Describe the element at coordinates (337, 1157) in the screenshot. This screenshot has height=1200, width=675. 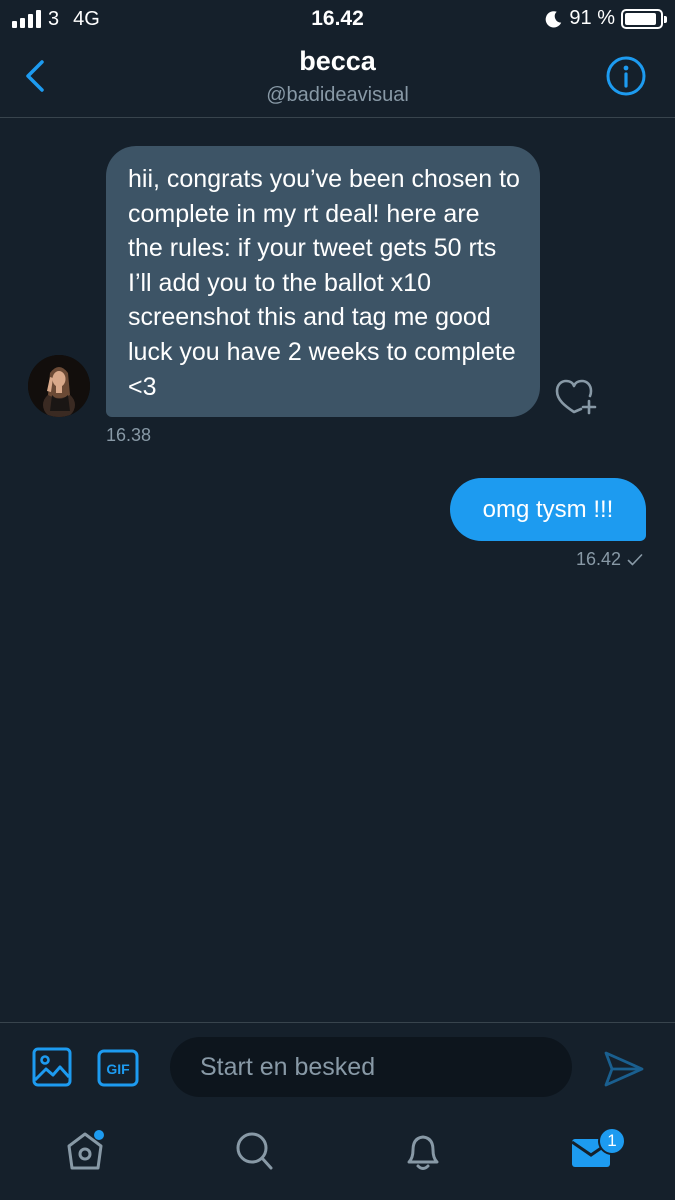
I see `tab-bar` at that location.